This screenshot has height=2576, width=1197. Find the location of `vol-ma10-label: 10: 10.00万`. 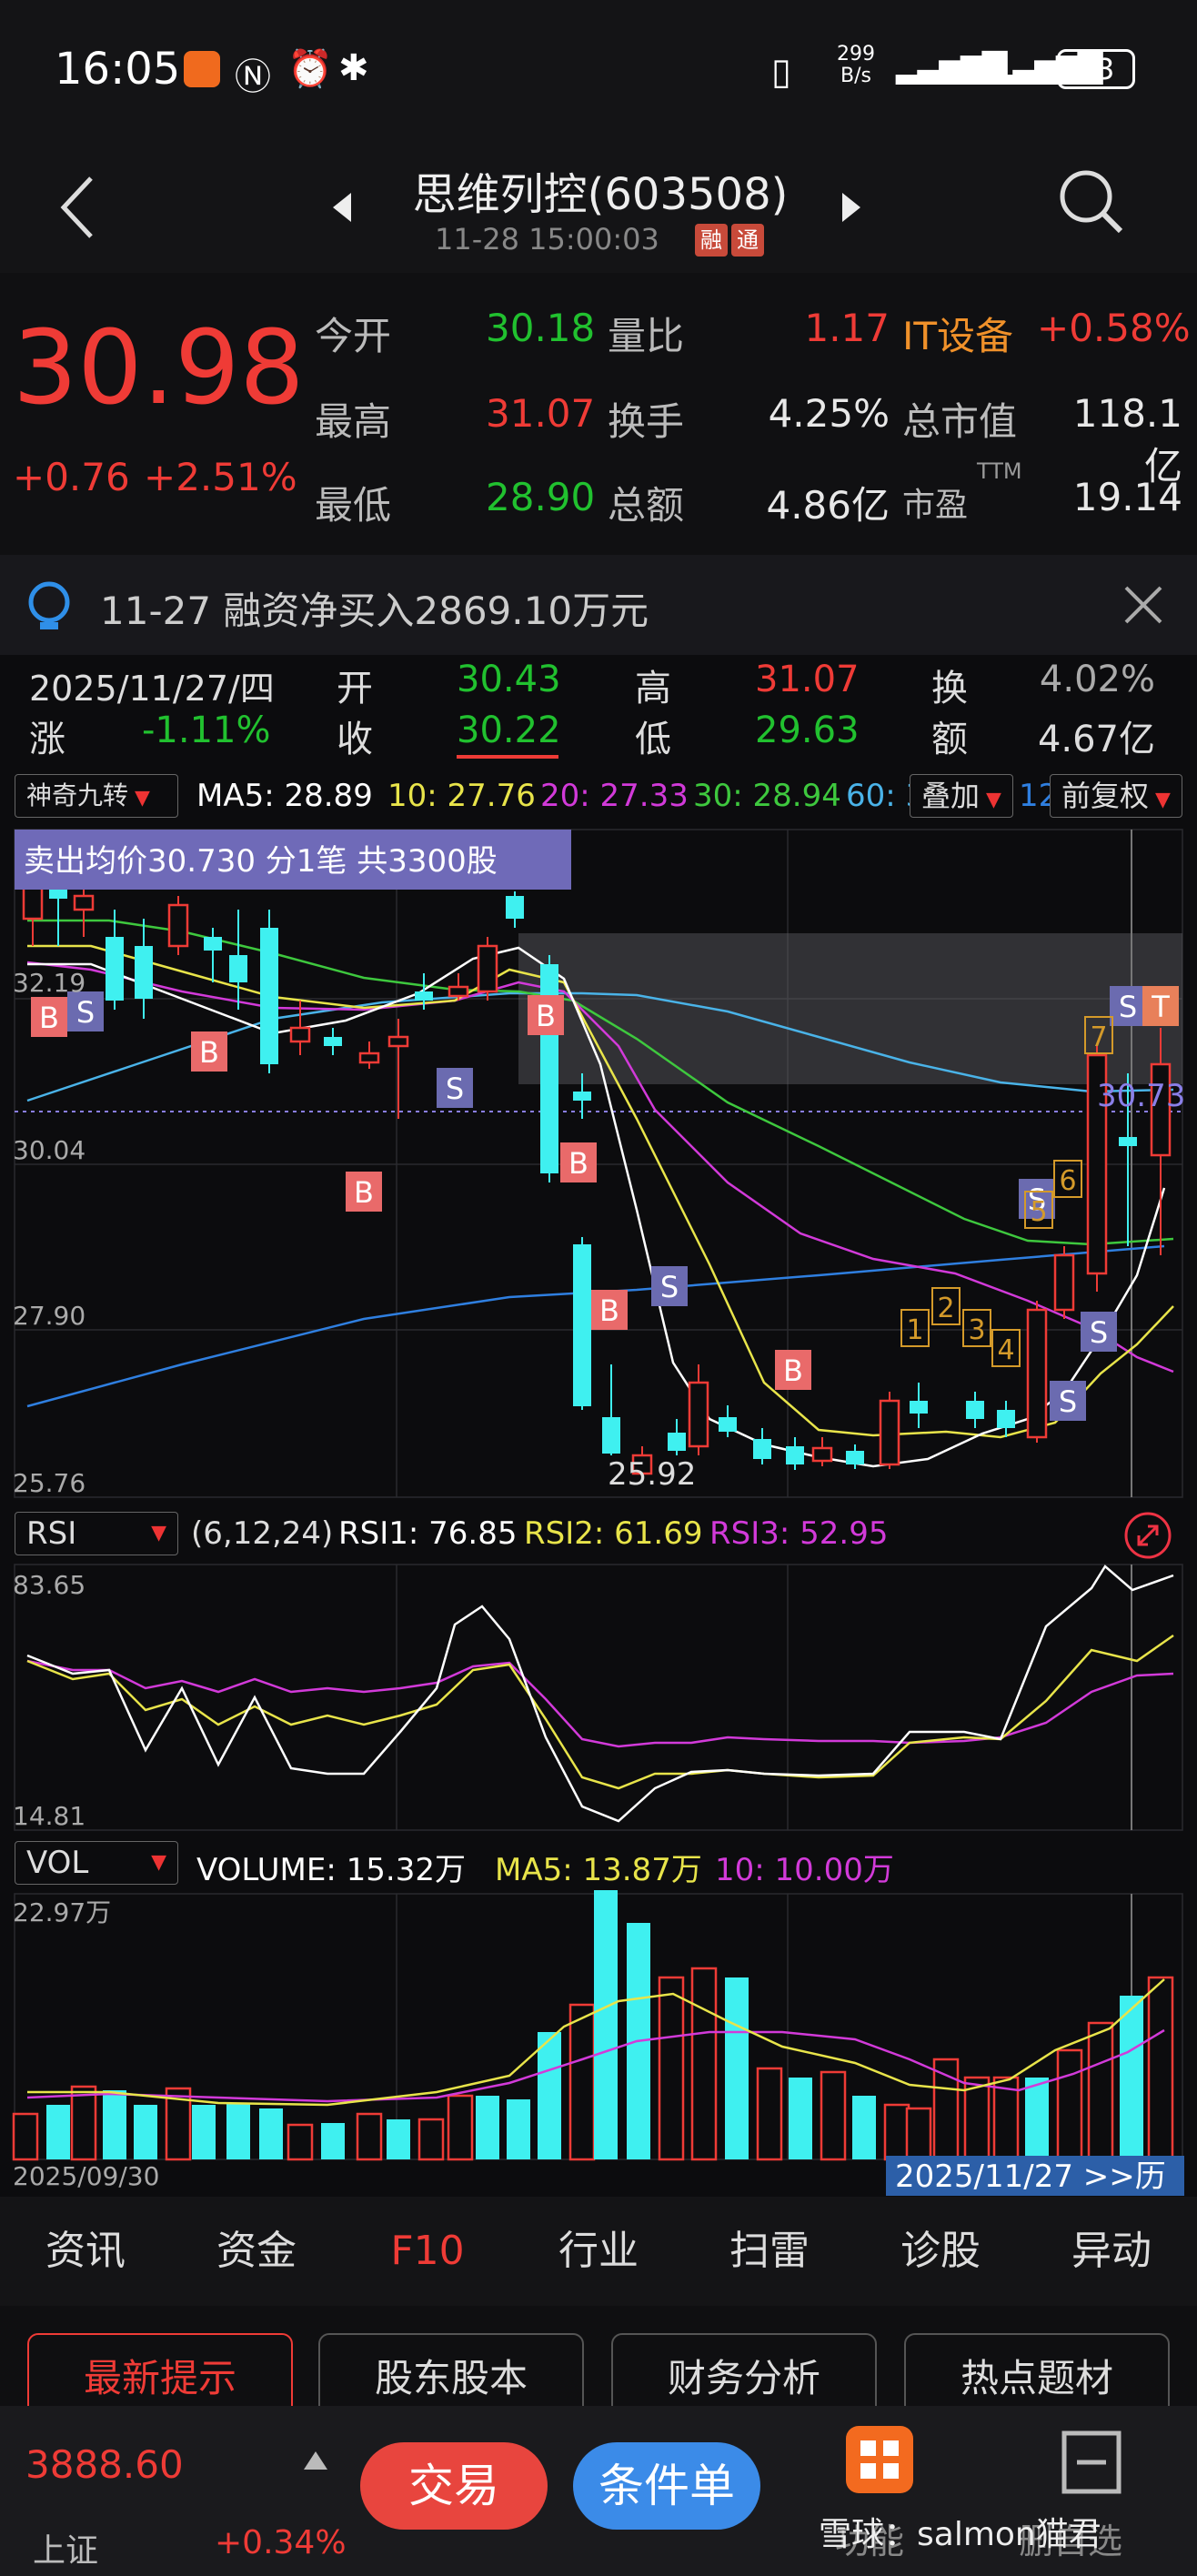

vol-ma10-label: 10: 10.00万 is located at coordinates (804, 1870).